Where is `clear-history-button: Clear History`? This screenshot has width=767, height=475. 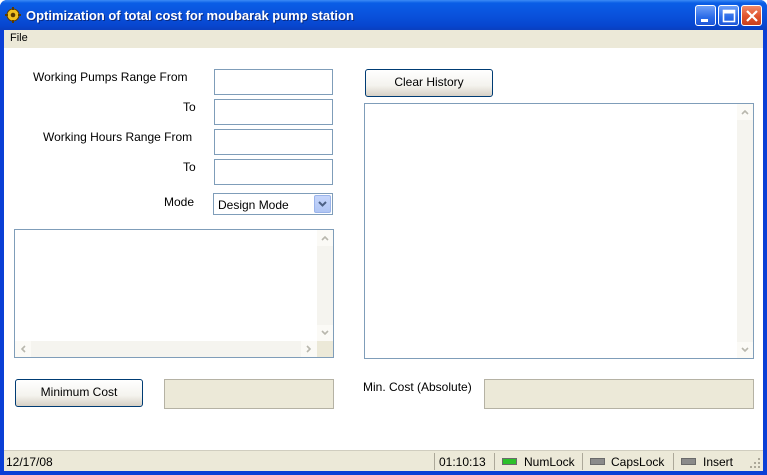 clear-history-button: Clear History is located at coordinates (429, 83).